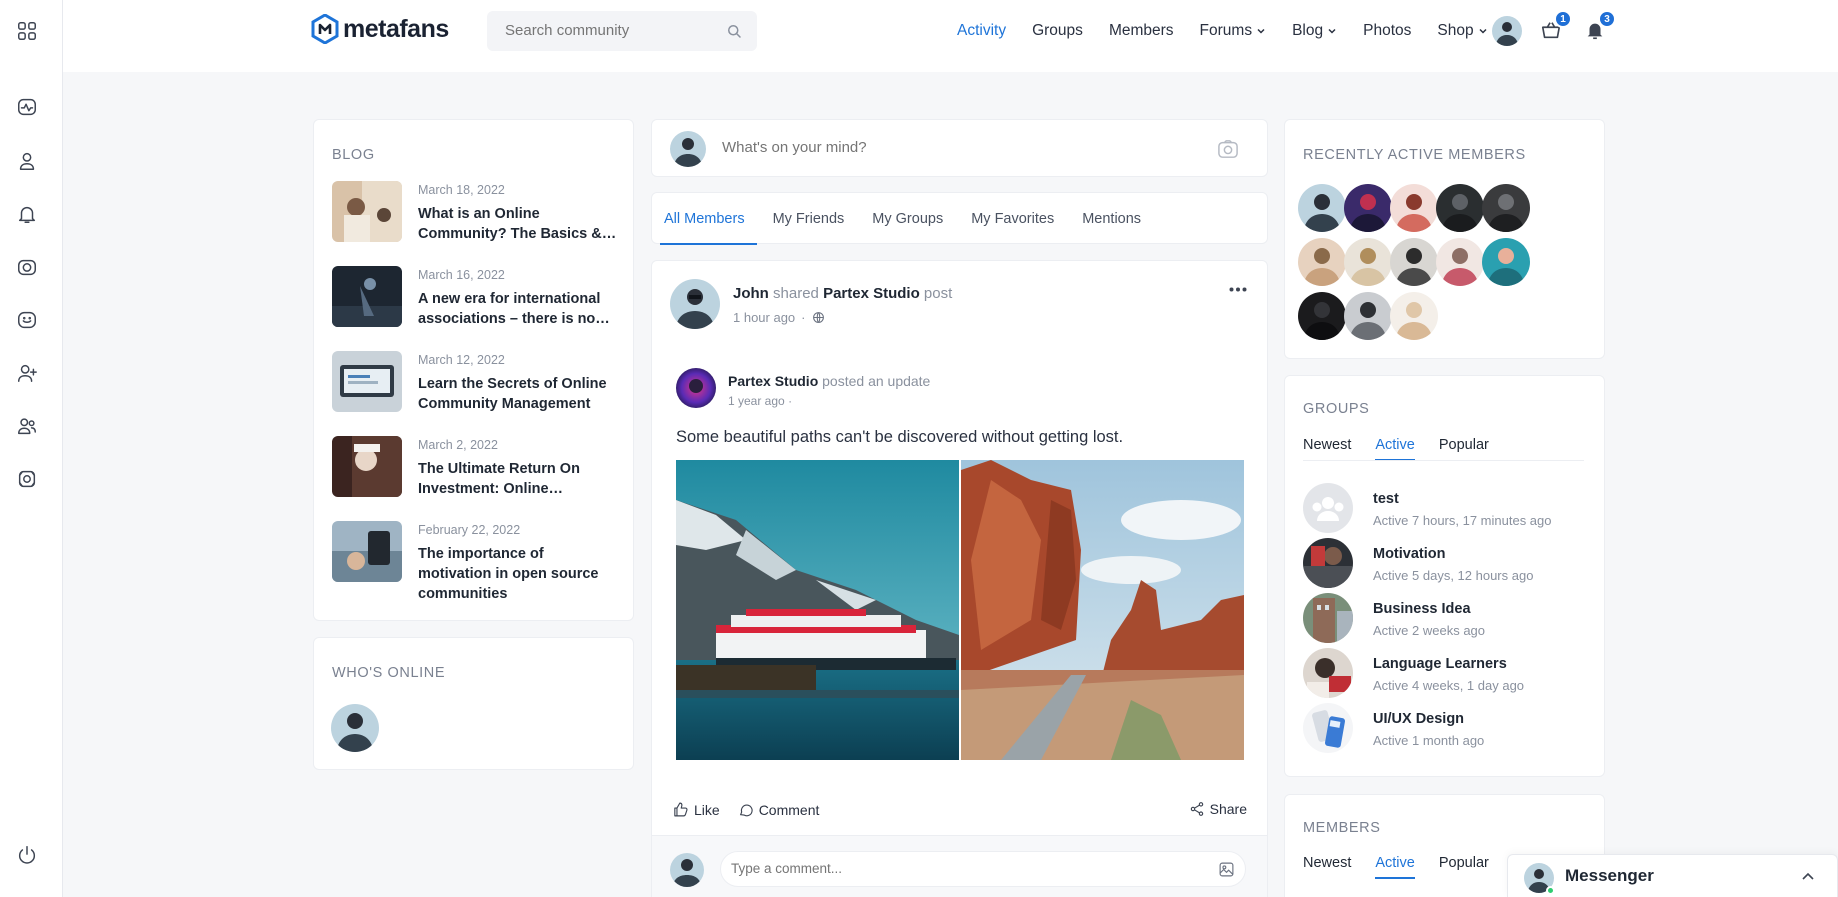 The width and height of the screenshot is (1838, 897). Describe the element at coordinates (1600, 25) in the screenshot. I see `notifications-button: 3` at that location.